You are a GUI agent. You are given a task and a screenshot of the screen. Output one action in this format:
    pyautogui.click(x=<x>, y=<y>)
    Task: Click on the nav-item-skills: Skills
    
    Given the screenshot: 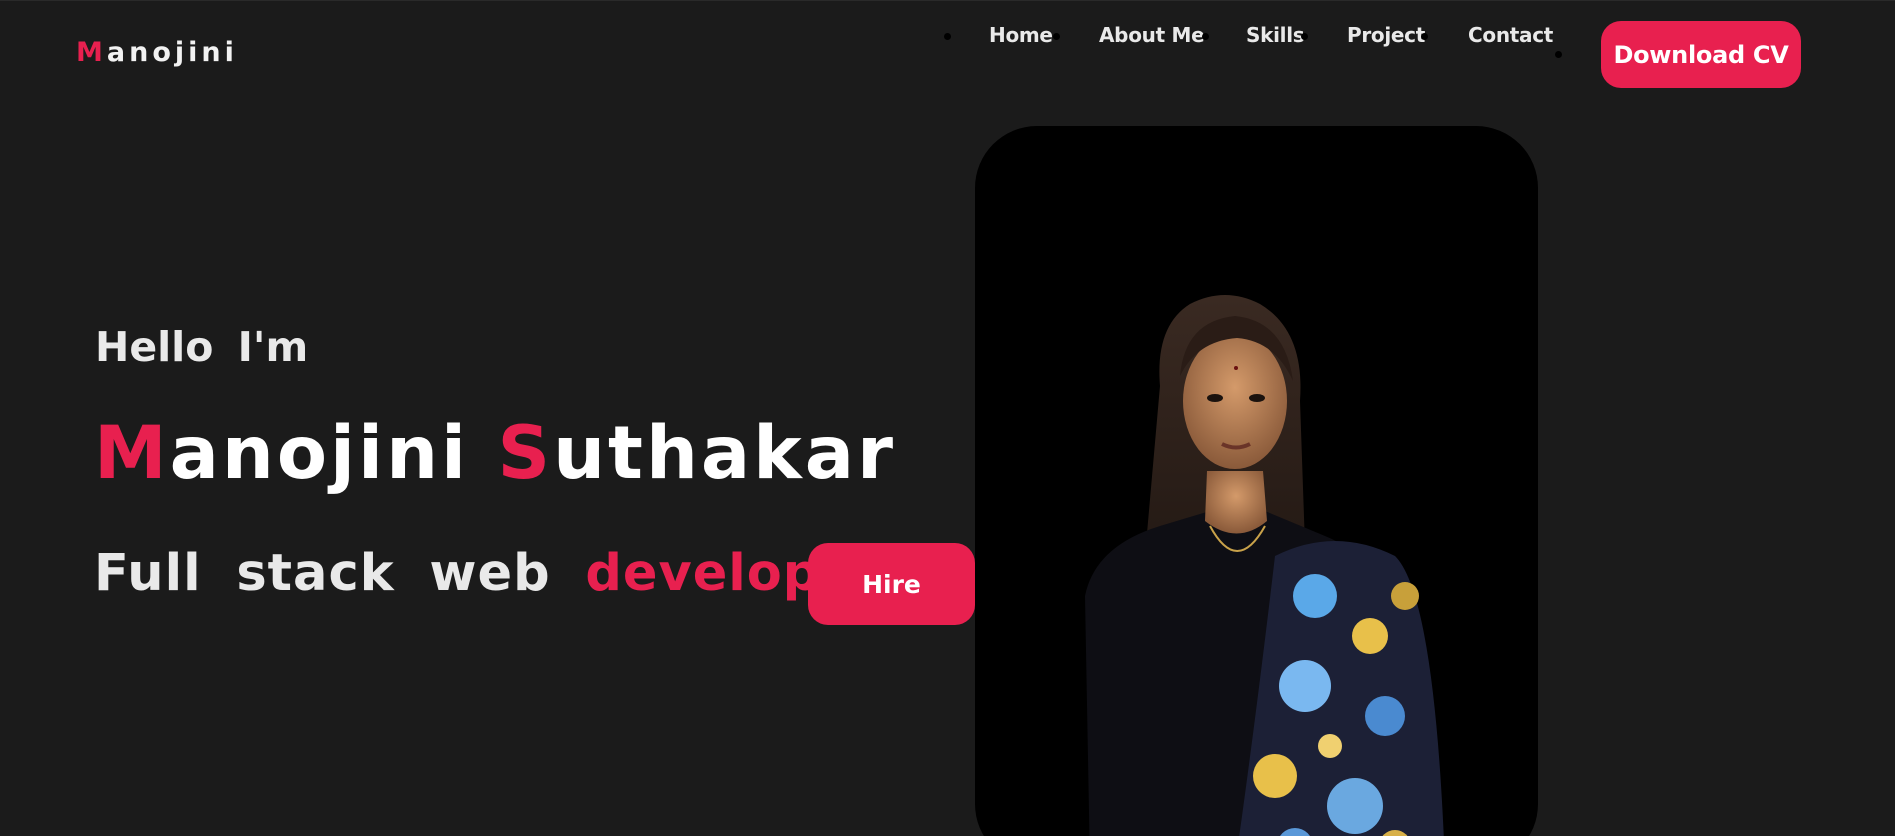 What is the action you would take?
    pyautogui.click(x=1275, y=35)
    